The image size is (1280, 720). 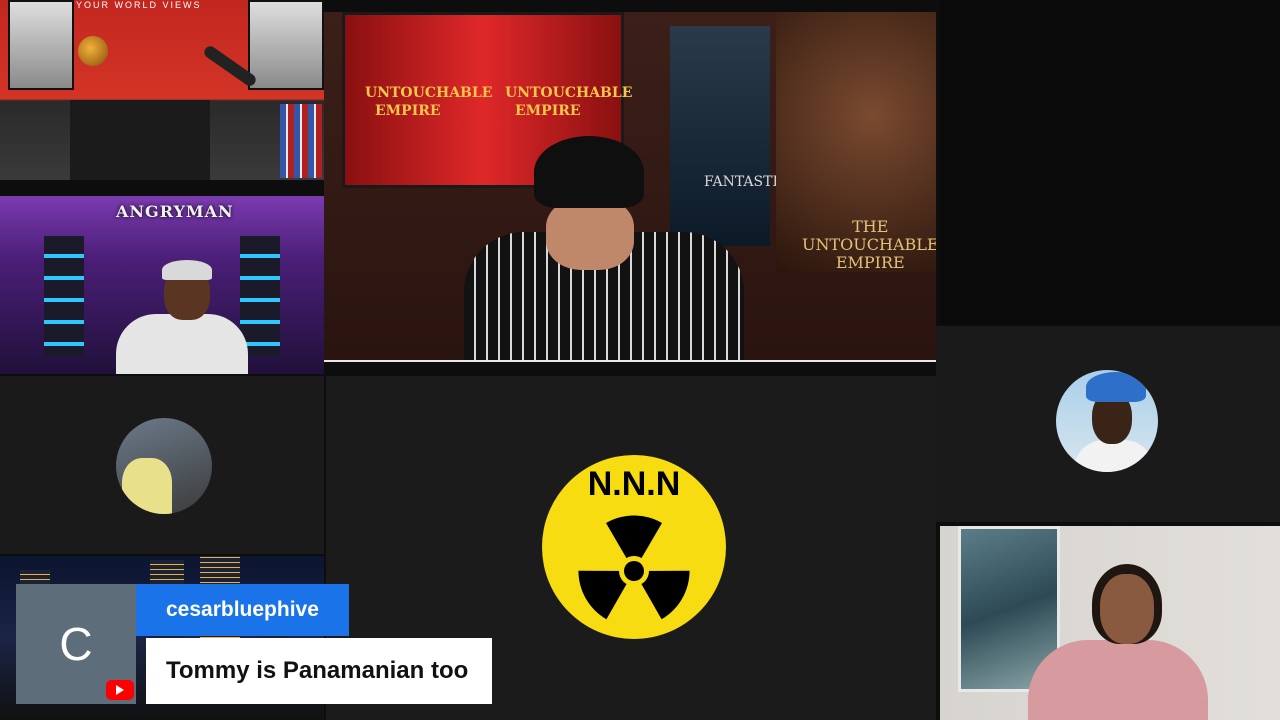 I want to click on commenter-username: cesarbluephive, so click(x=242, y=610).